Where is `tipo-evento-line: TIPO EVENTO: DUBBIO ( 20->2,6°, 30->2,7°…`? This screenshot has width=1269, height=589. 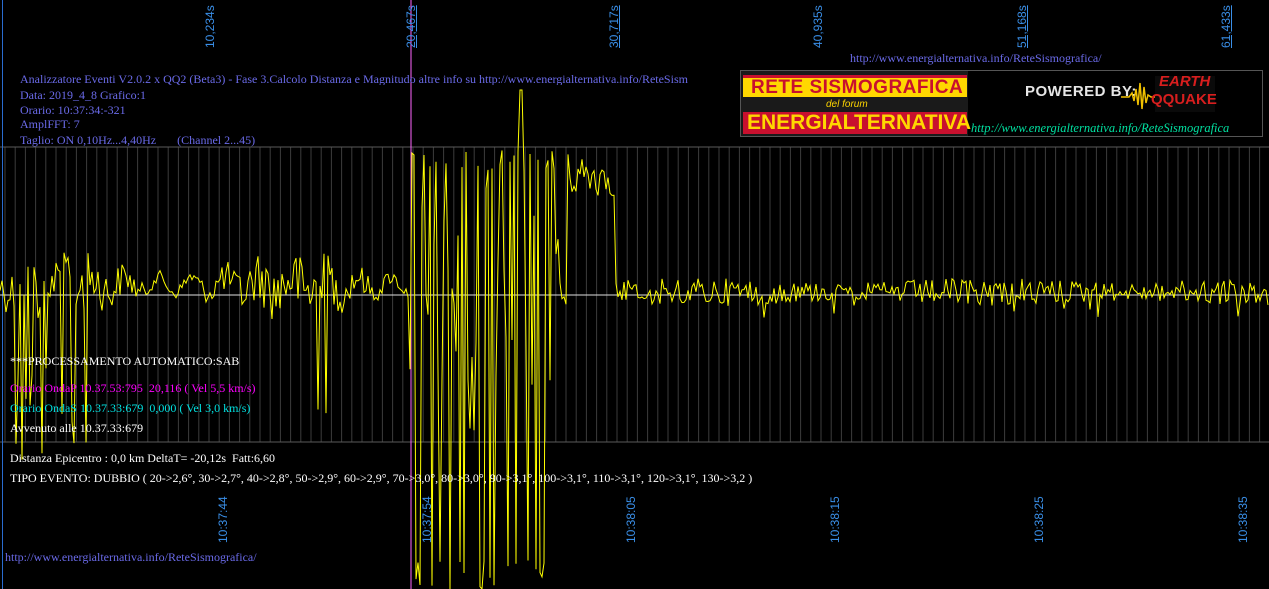 tipo-evento-line: TIPO EVENTO: DUBBIO ( 20->2,6°, 30->2,7°… is located at coordinates (381, 478).